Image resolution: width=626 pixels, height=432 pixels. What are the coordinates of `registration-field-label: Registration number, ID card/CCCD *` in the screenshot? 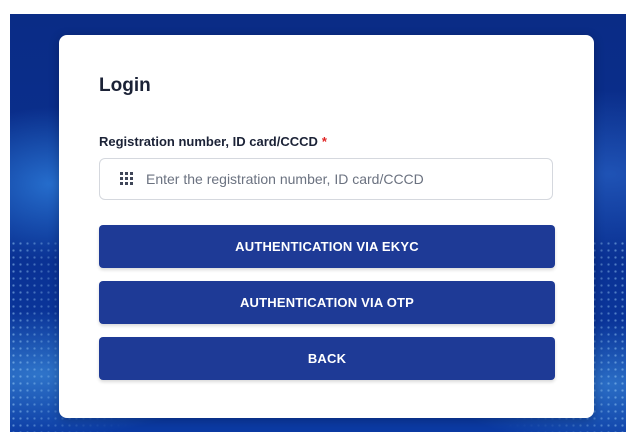 It's located at (213, 141).